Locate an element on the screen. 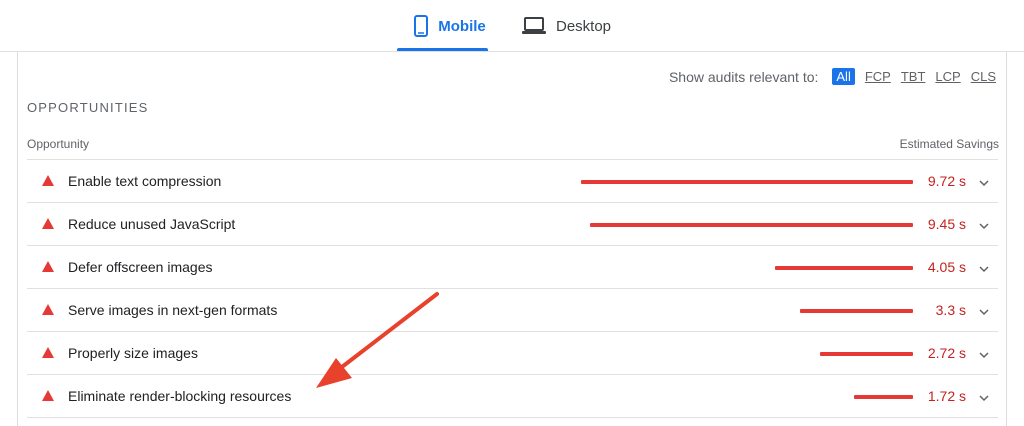 The height and width of the screenshot is (426, 1024). opportunity-title: Reduce unused JavaScript is located at coordinates (152, 224).